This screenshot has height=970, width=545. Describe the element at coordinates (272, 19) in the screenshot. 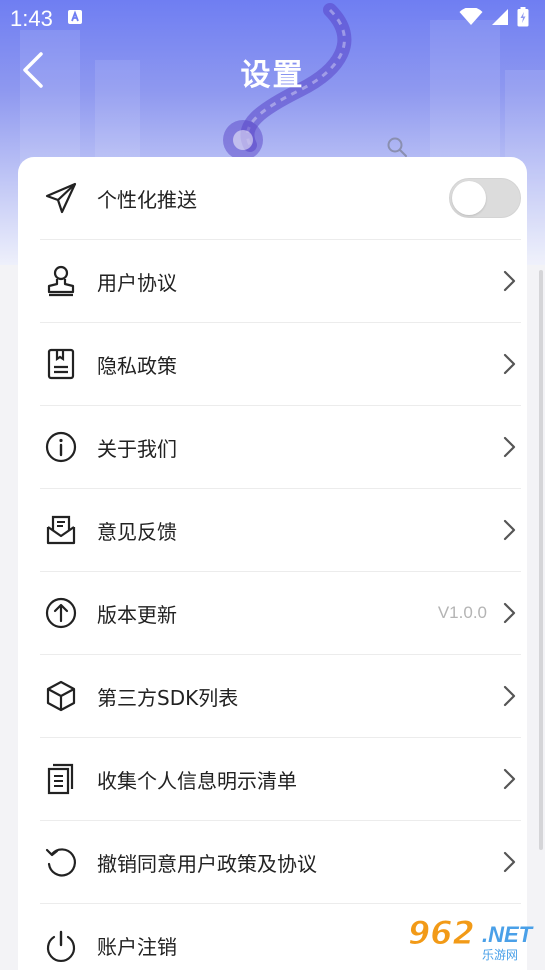

I see `status-bar: 1:43` at that location.